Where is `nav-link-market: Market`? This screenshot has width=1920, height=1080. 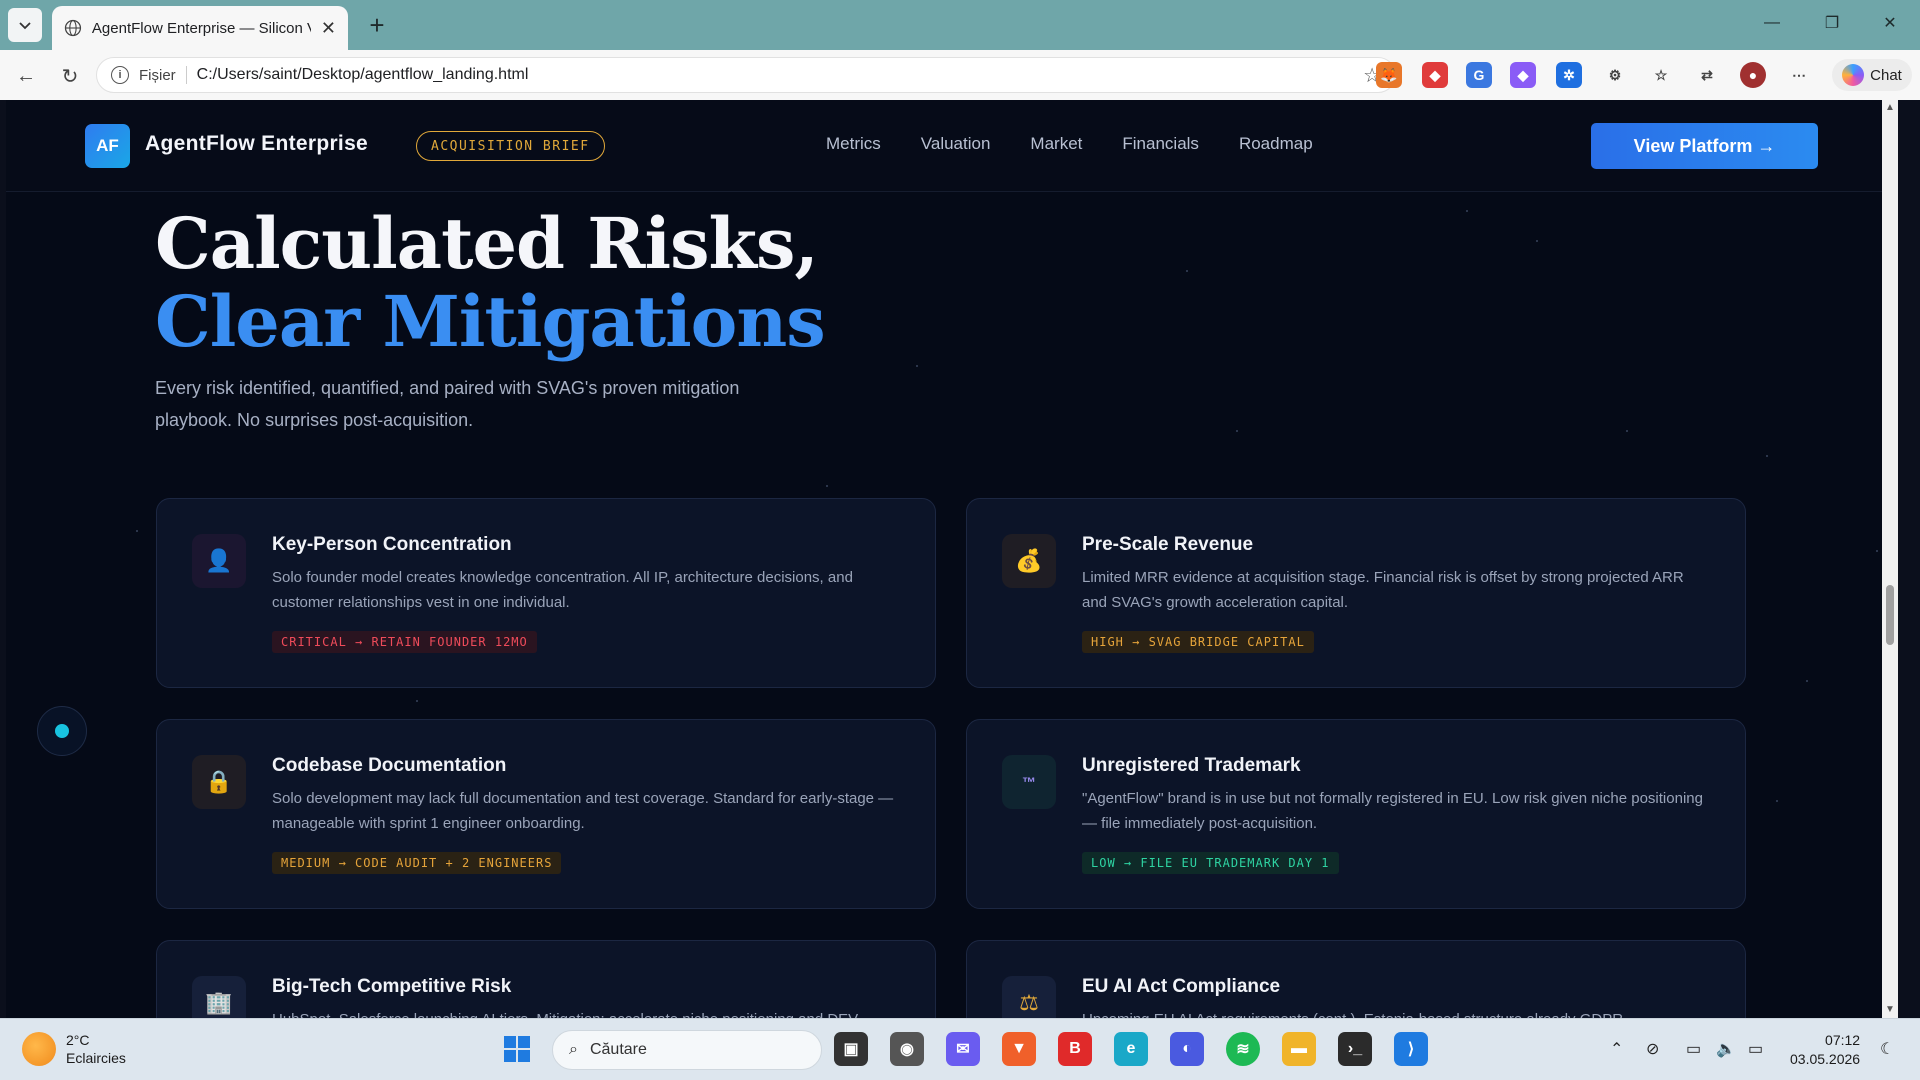
nav-link-market: Market is located at coordinates (1056, 144).